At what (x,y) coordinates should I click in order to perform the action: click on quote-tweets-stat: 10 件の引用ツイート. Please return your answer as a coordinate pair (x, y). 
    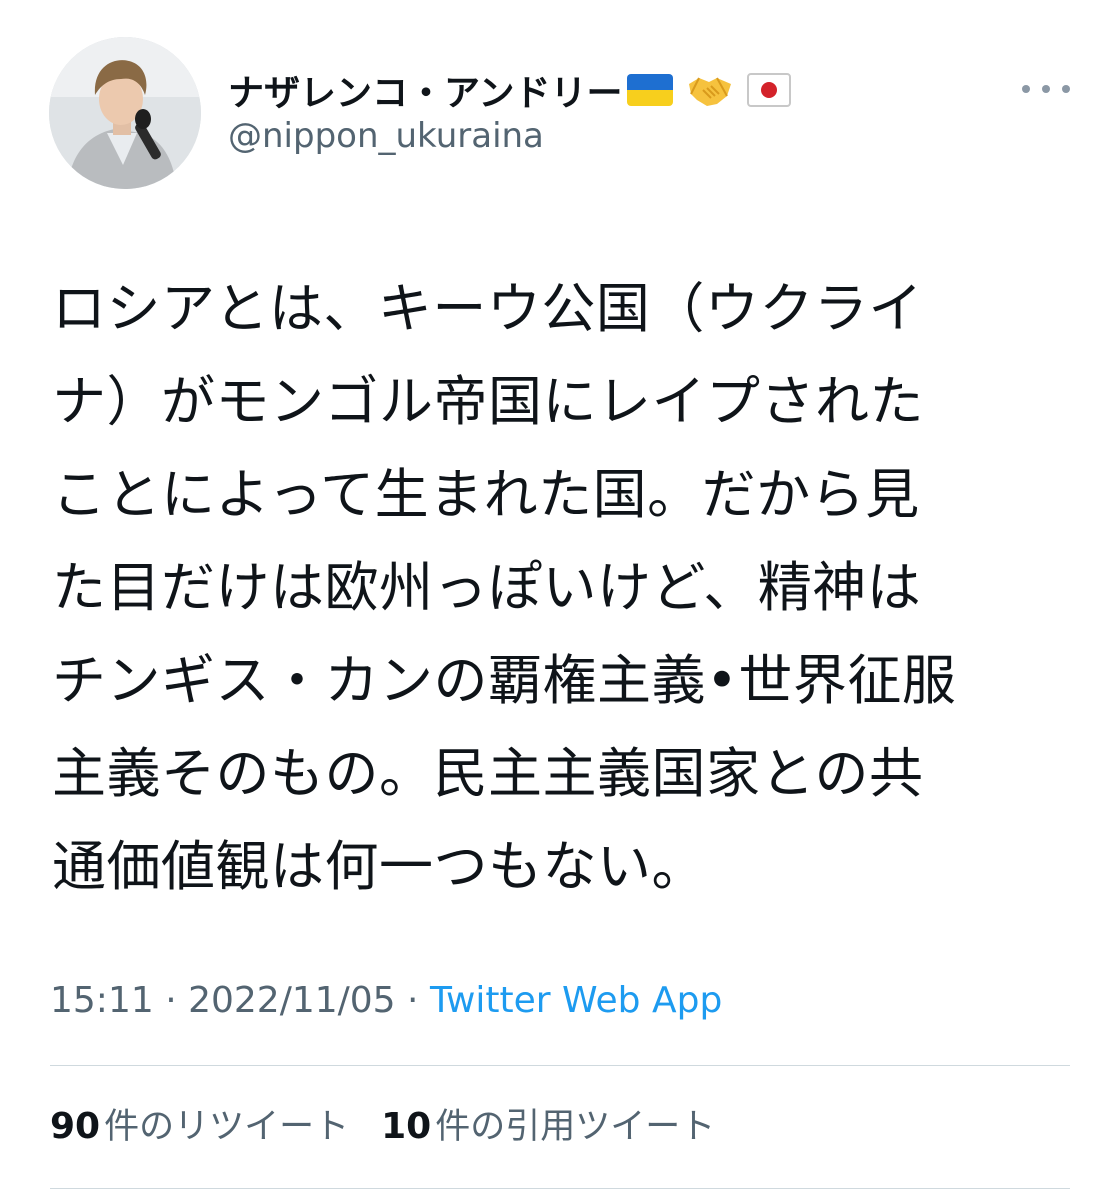
    Looking at the image, I should click on (548, 1127).